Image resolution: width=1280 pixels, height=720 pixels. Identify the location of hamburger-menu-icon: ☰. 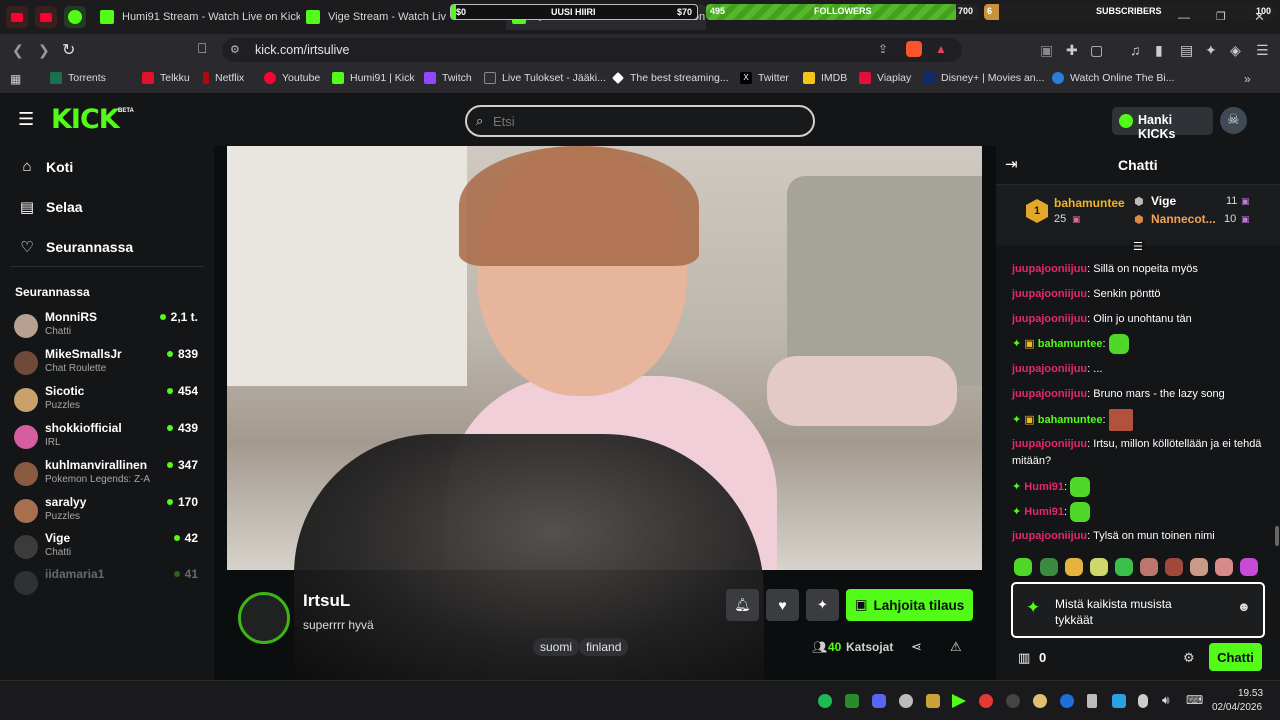
(26, 119).